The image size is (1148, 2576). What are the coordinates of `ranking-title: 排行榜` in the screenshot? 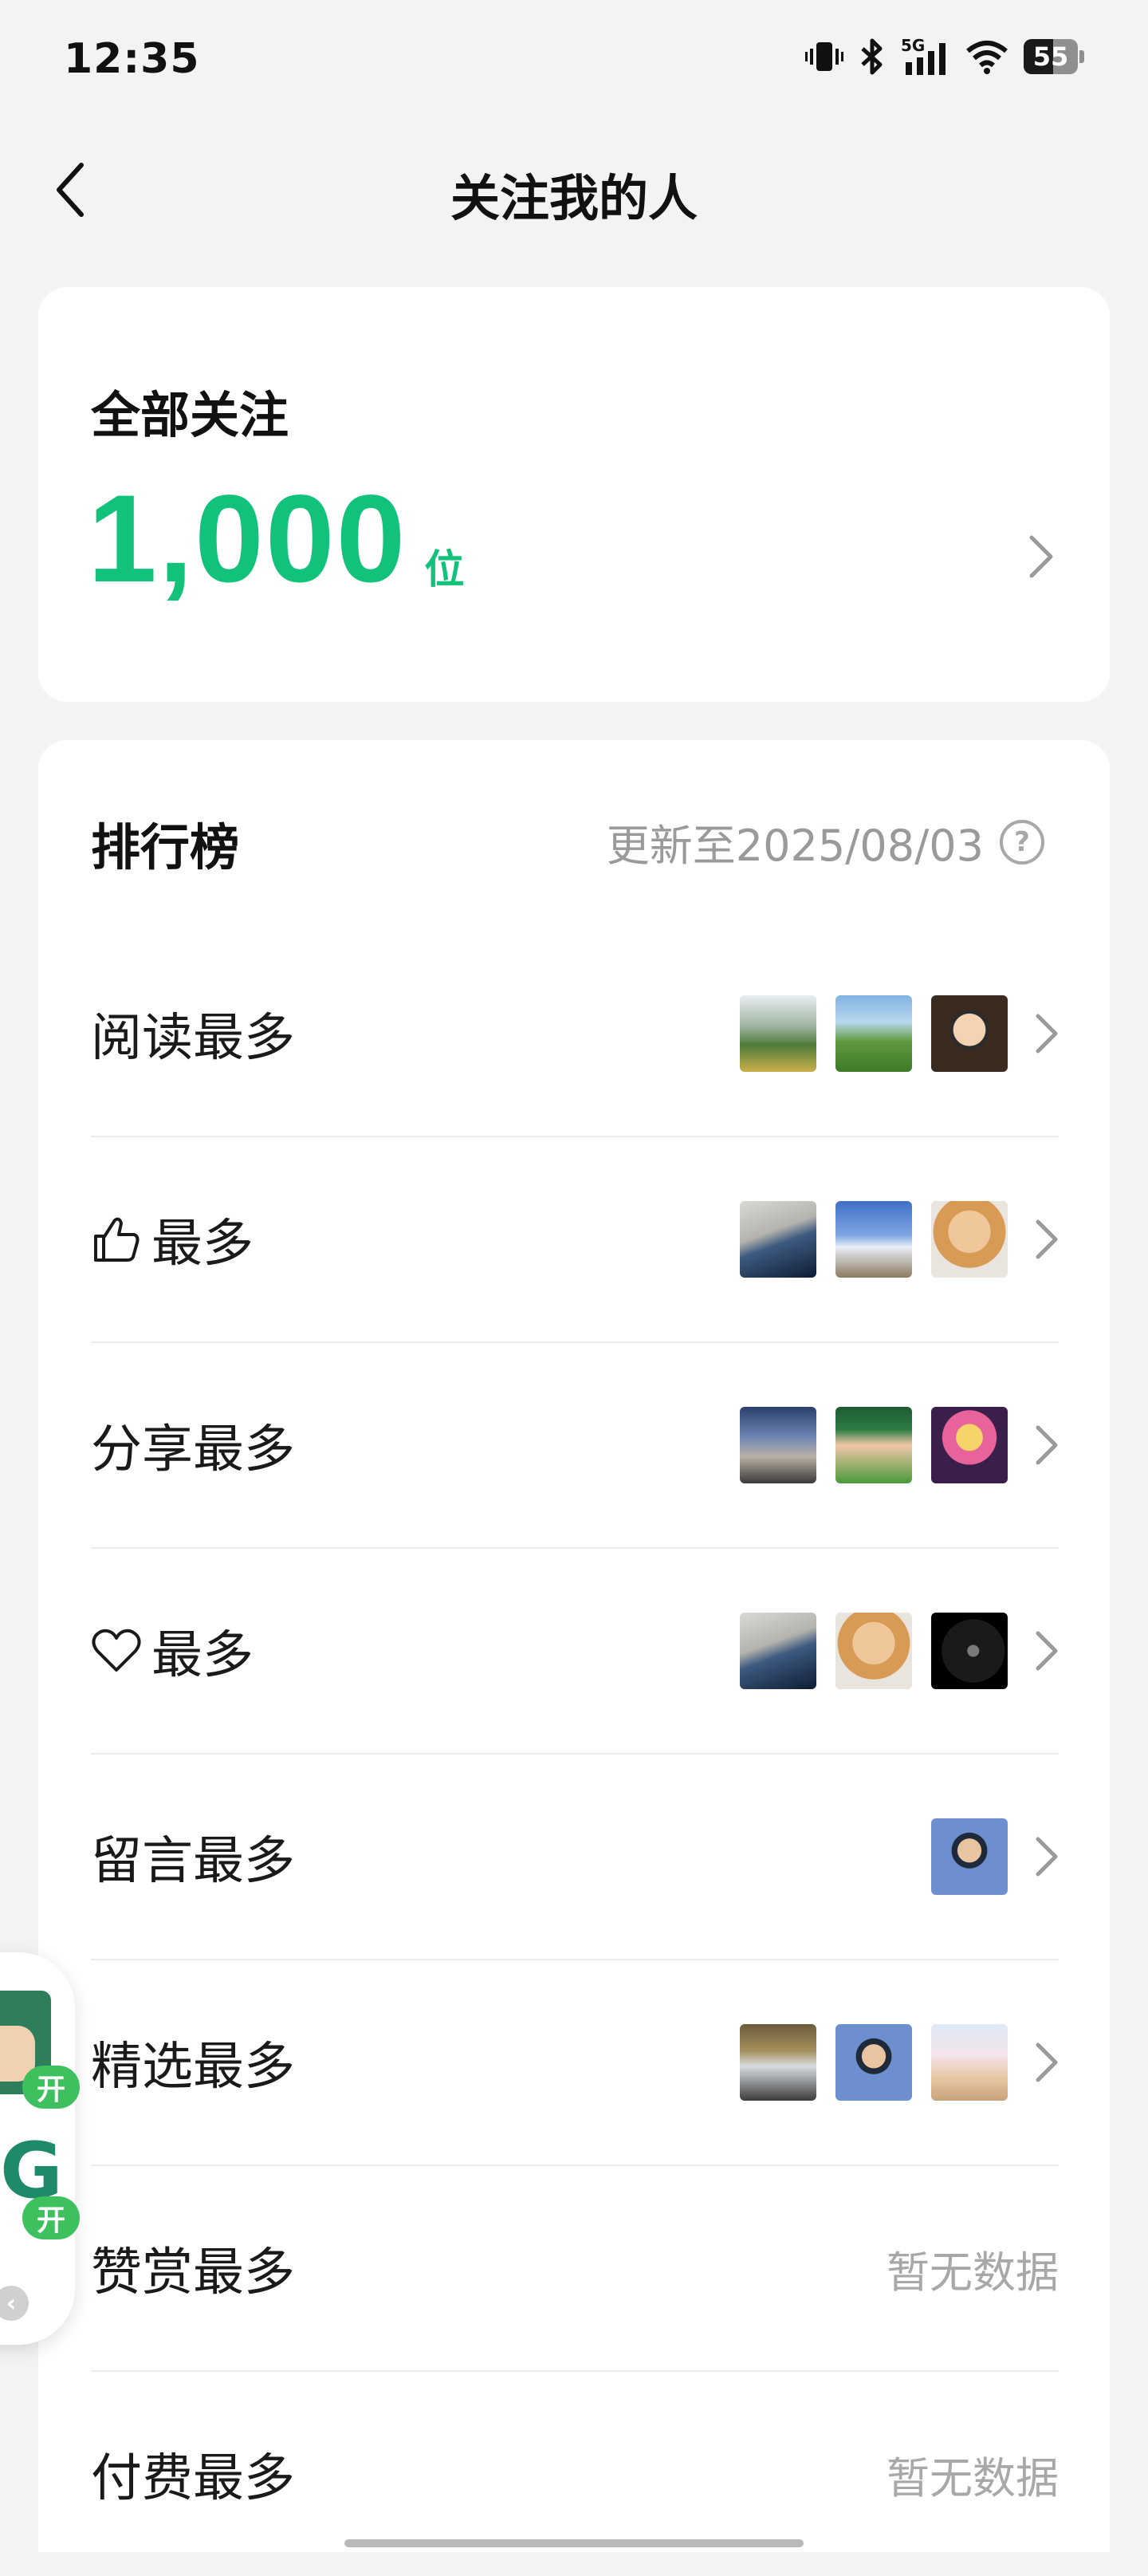 It's located at (165, 847).